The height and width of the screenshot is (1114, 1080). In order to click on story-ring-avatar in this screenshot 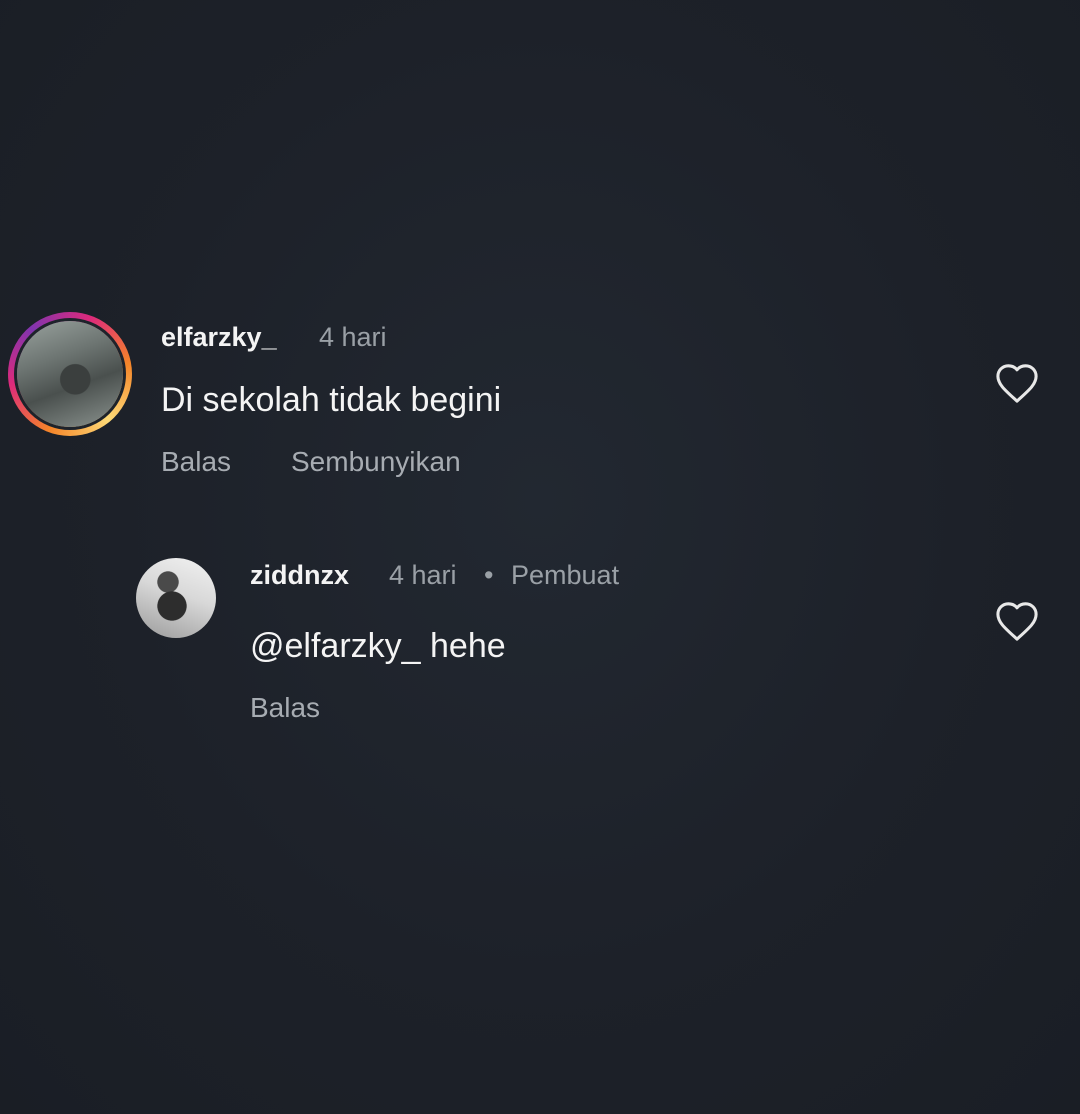, I will do `click(70, 374)`.